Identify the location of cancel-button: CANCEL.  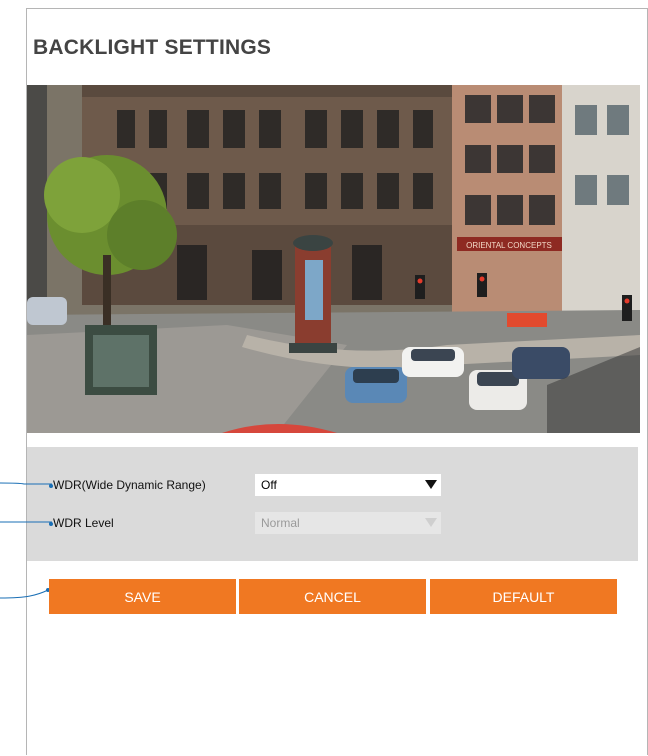
(332, 596).